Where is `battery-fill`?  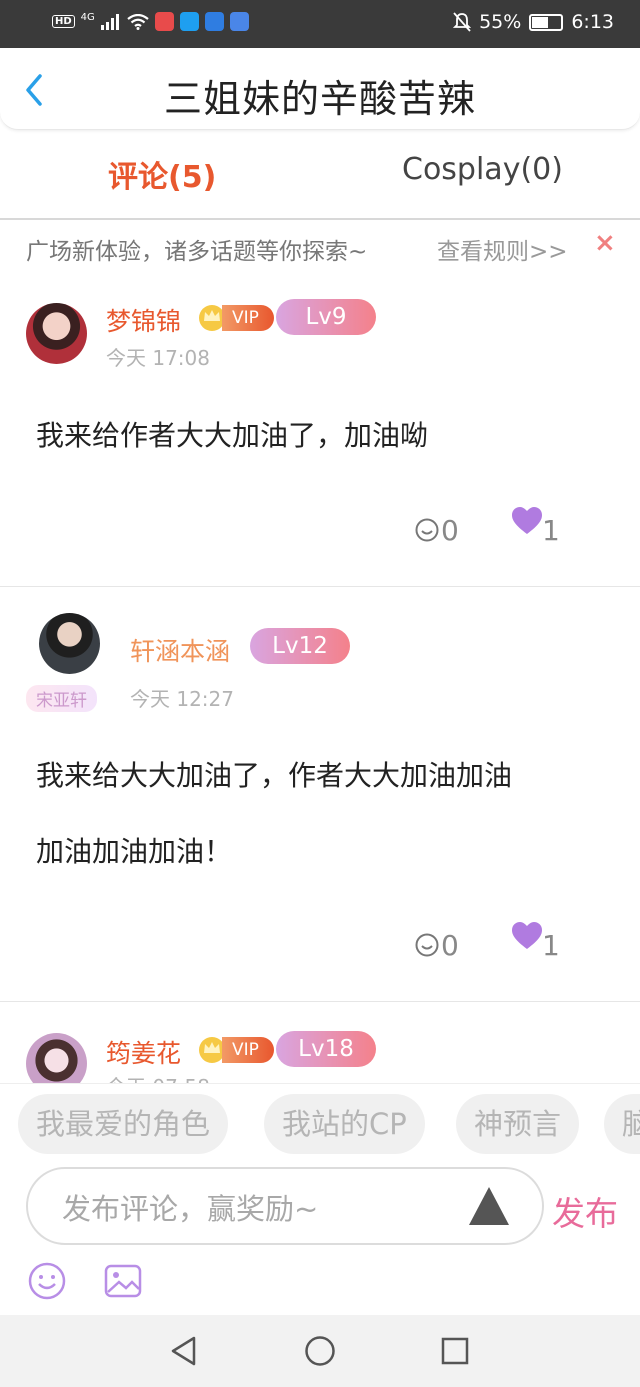 battery-fill is located at coordinates (540, 22).